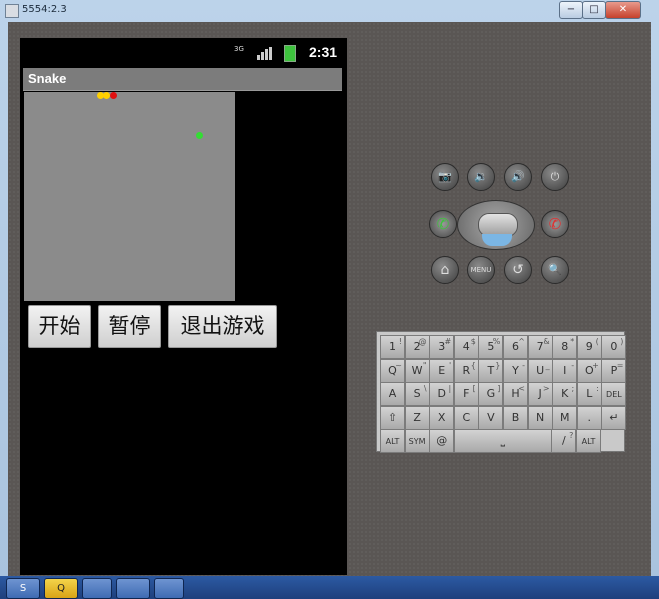 The width and height of the screenshot is (659, 599). What do you see at coordinates (614, 370) in the screenshot?
I see `key-p: P =` at bounding box center [614, 370].